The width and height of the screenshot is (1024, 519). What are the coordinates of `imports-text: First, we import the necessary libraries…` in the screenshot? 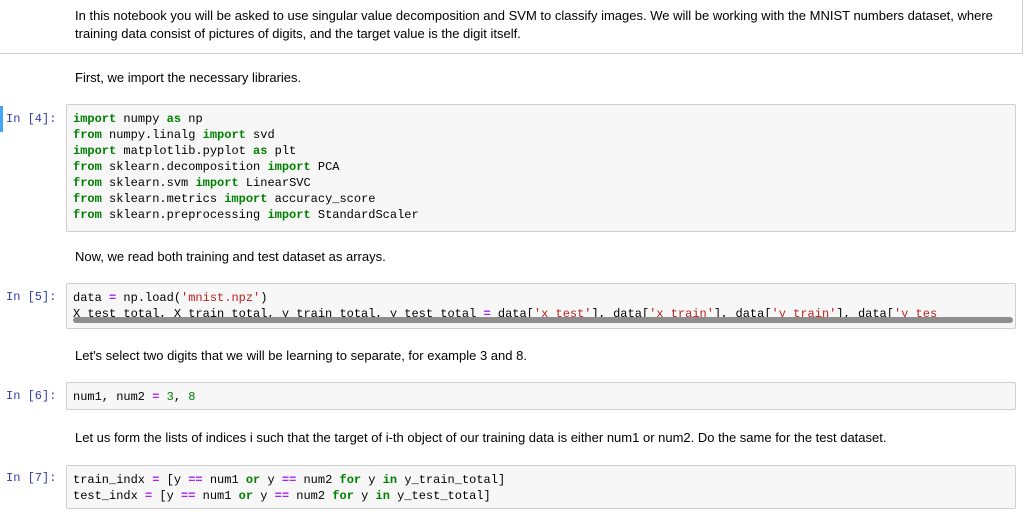 It's located at (188, 77).